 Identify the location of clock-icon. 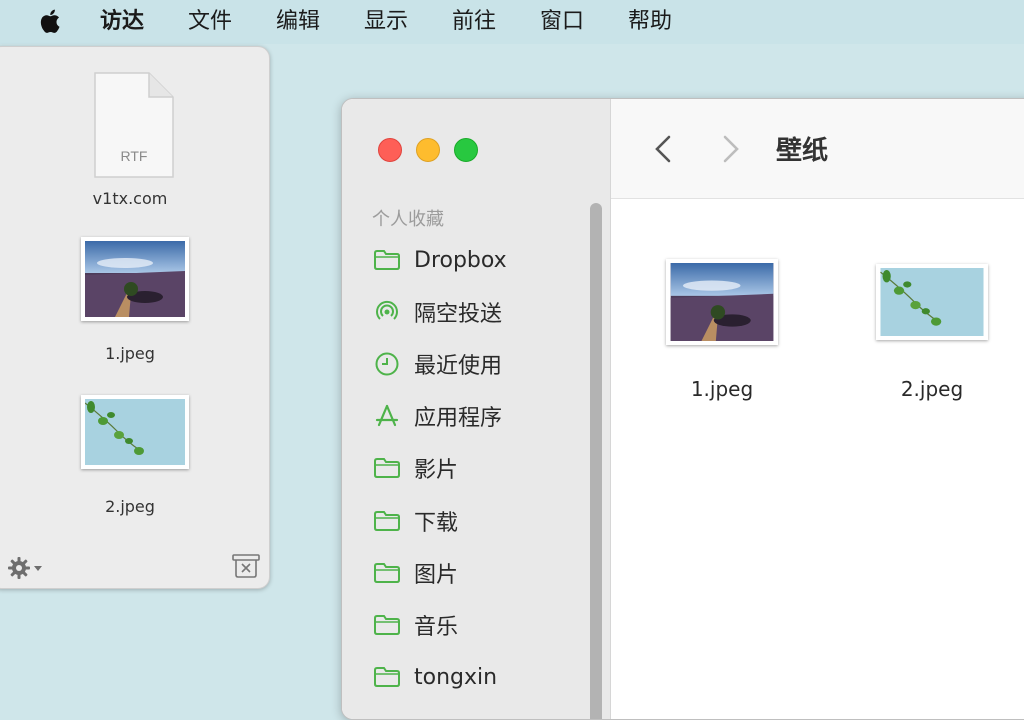
(387, 364).